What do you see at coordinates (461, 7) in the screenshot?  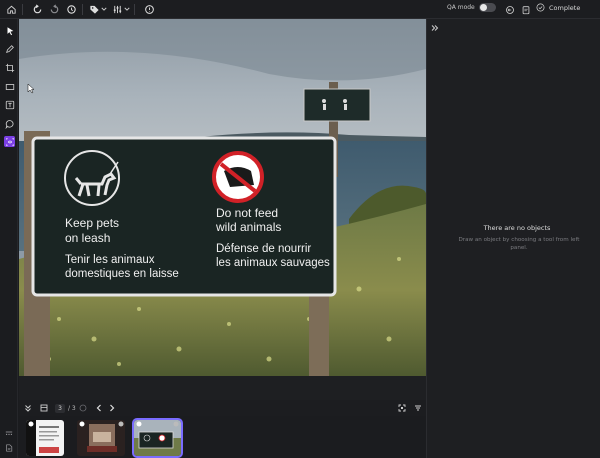 I see `qa-mode-label: QA mode` at bounding box center [461, 7].